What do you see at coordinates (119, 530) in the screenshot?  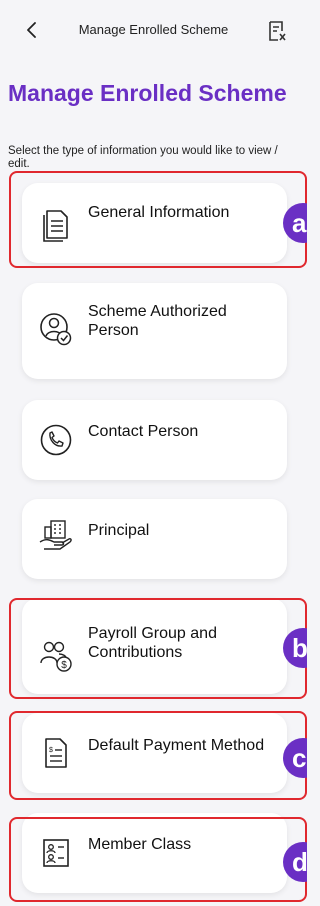 I see `menu-label: Principal` at bounding box center [119, 530].